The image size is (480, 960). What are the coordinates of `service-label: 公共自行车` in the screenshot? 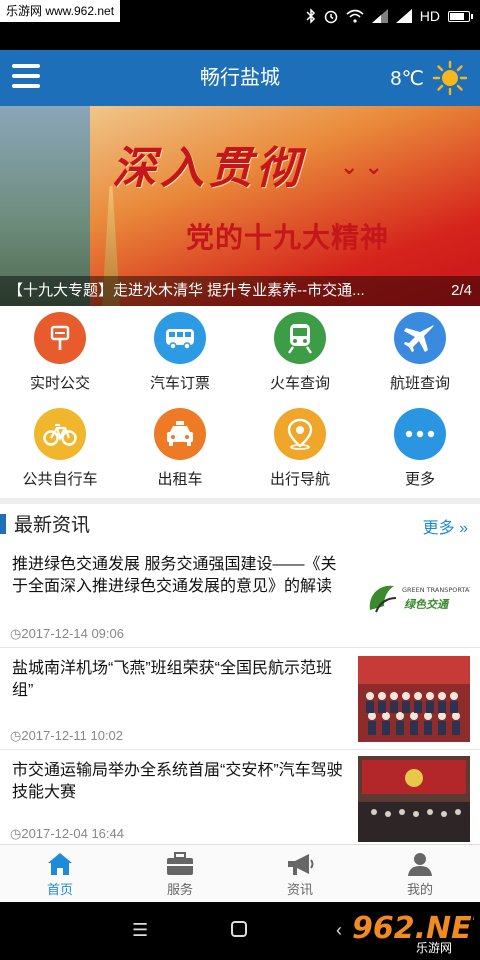 It's located at (60, 479).